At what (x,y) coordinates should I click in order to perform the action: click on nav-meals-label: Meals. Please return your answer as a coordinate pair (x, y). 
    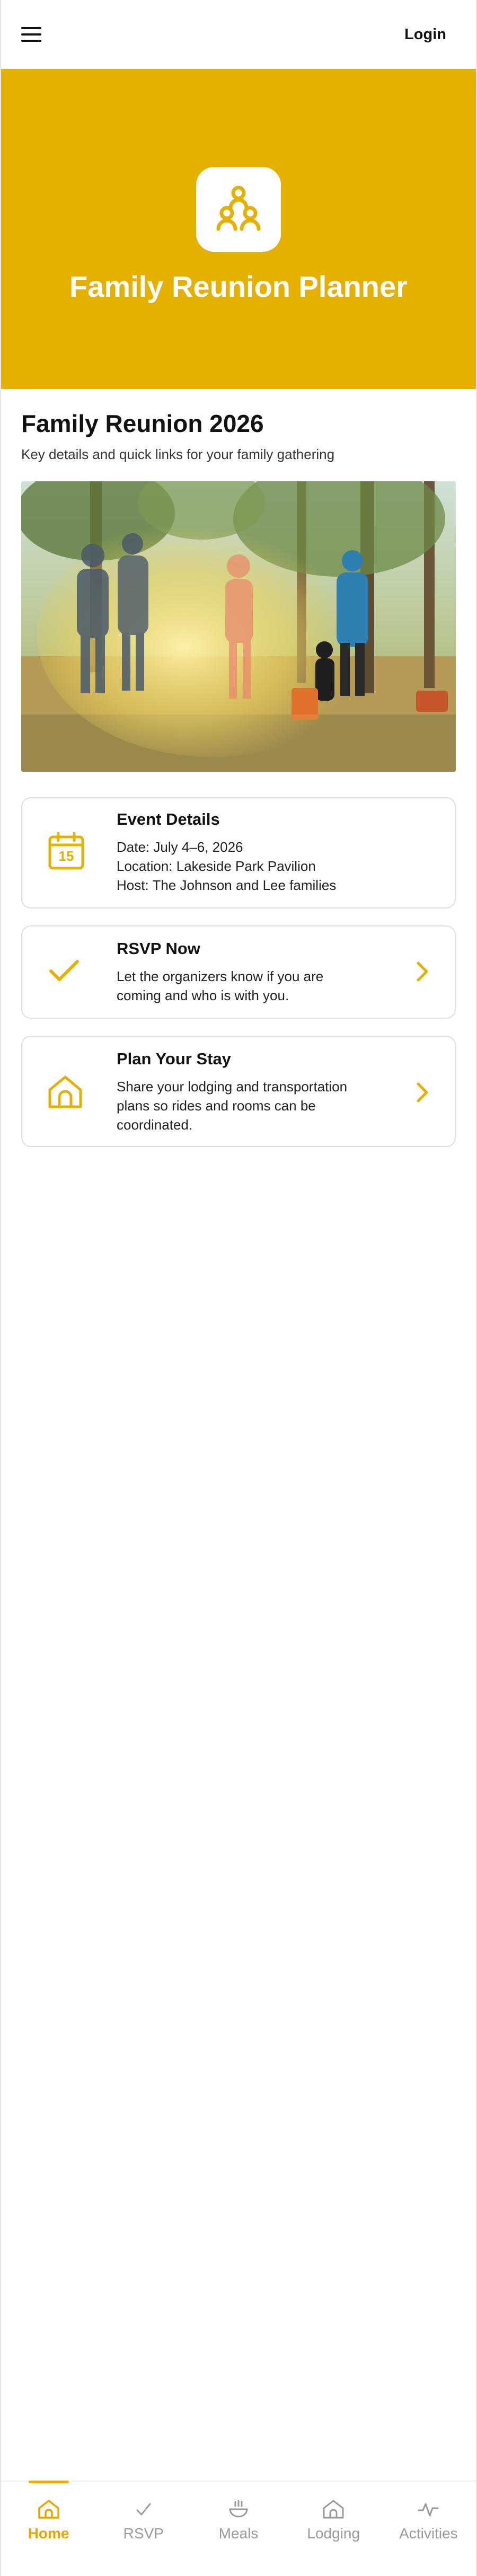
    Looking at the image, I should click on (238, 2533).